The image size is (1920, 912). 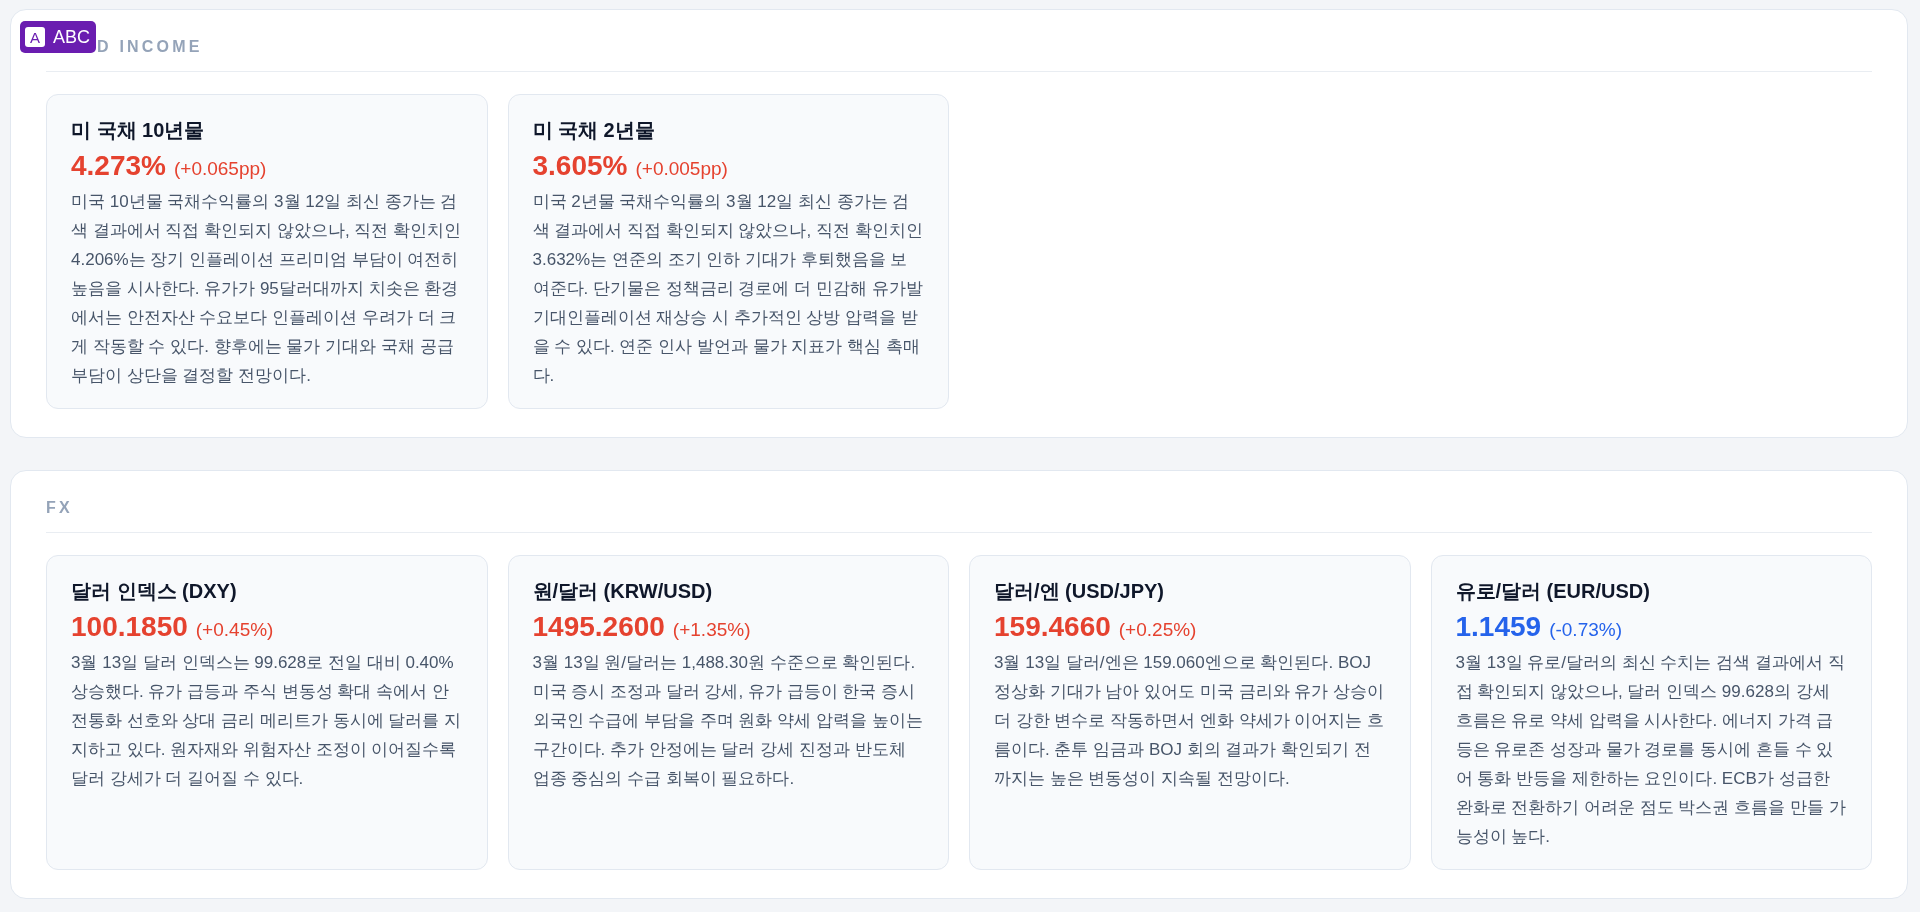 What do you see at coordinates (1585, 630) in the screenshot?
I see `change-text: (-0.73%)` at bounding box center [1585, 630].